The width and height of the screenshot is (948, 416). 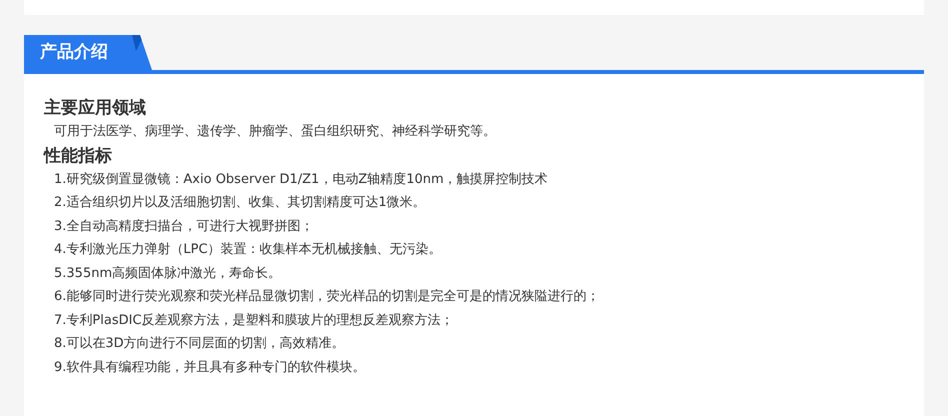 What do you see at coordinates (199, 344) in the screenshot?
I see `text-line: 8.可以在3D方向进行不同层面的切割，高效精准。` at bounding box center [199, 344].